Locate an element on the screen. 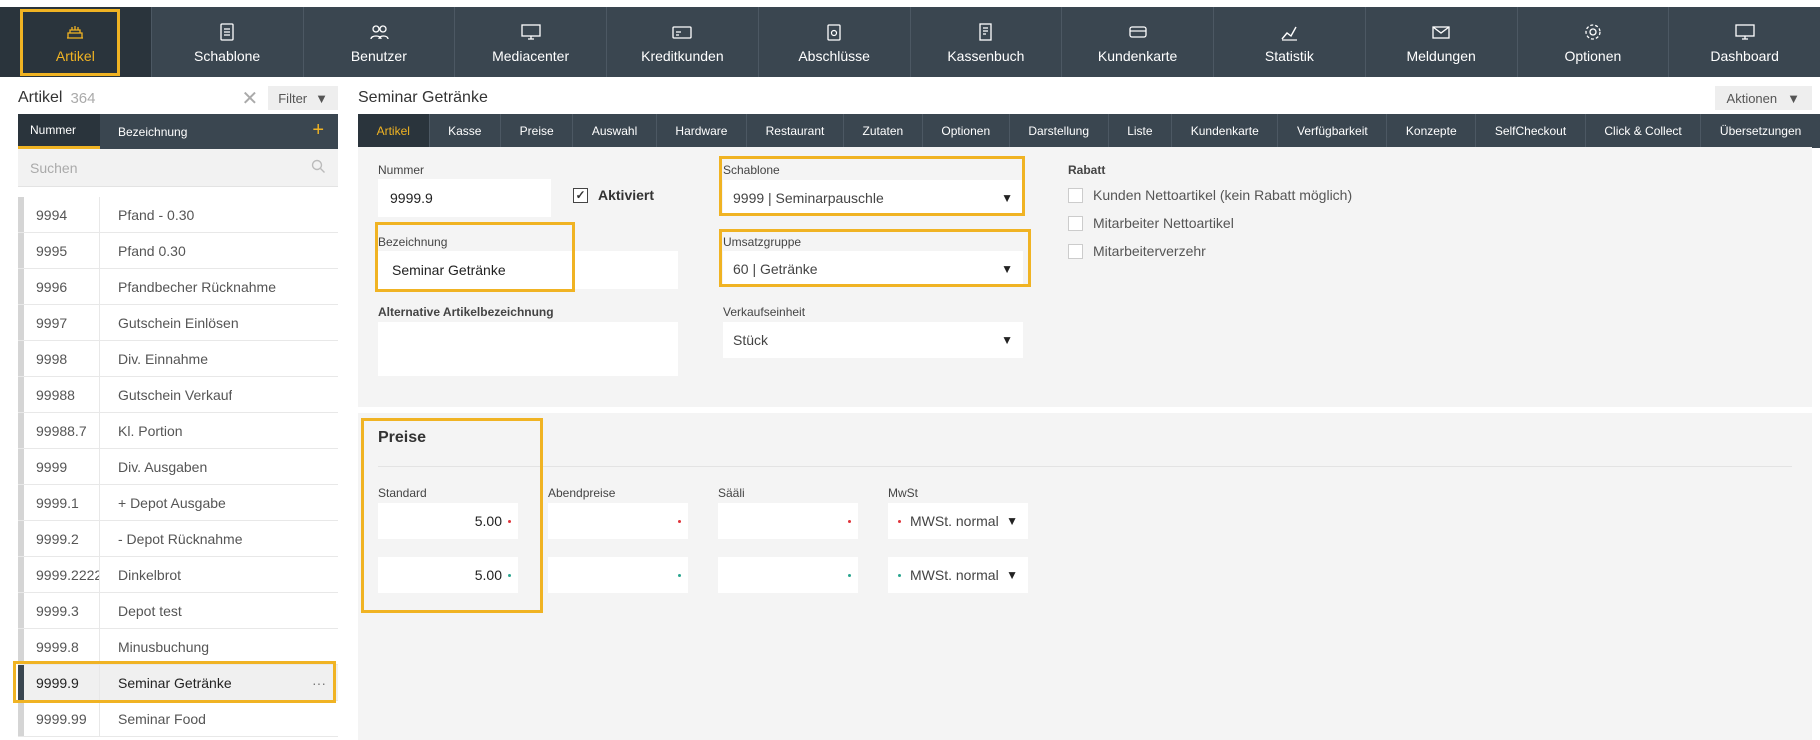  list-title: Artikel is located at coordinates (40, 97).